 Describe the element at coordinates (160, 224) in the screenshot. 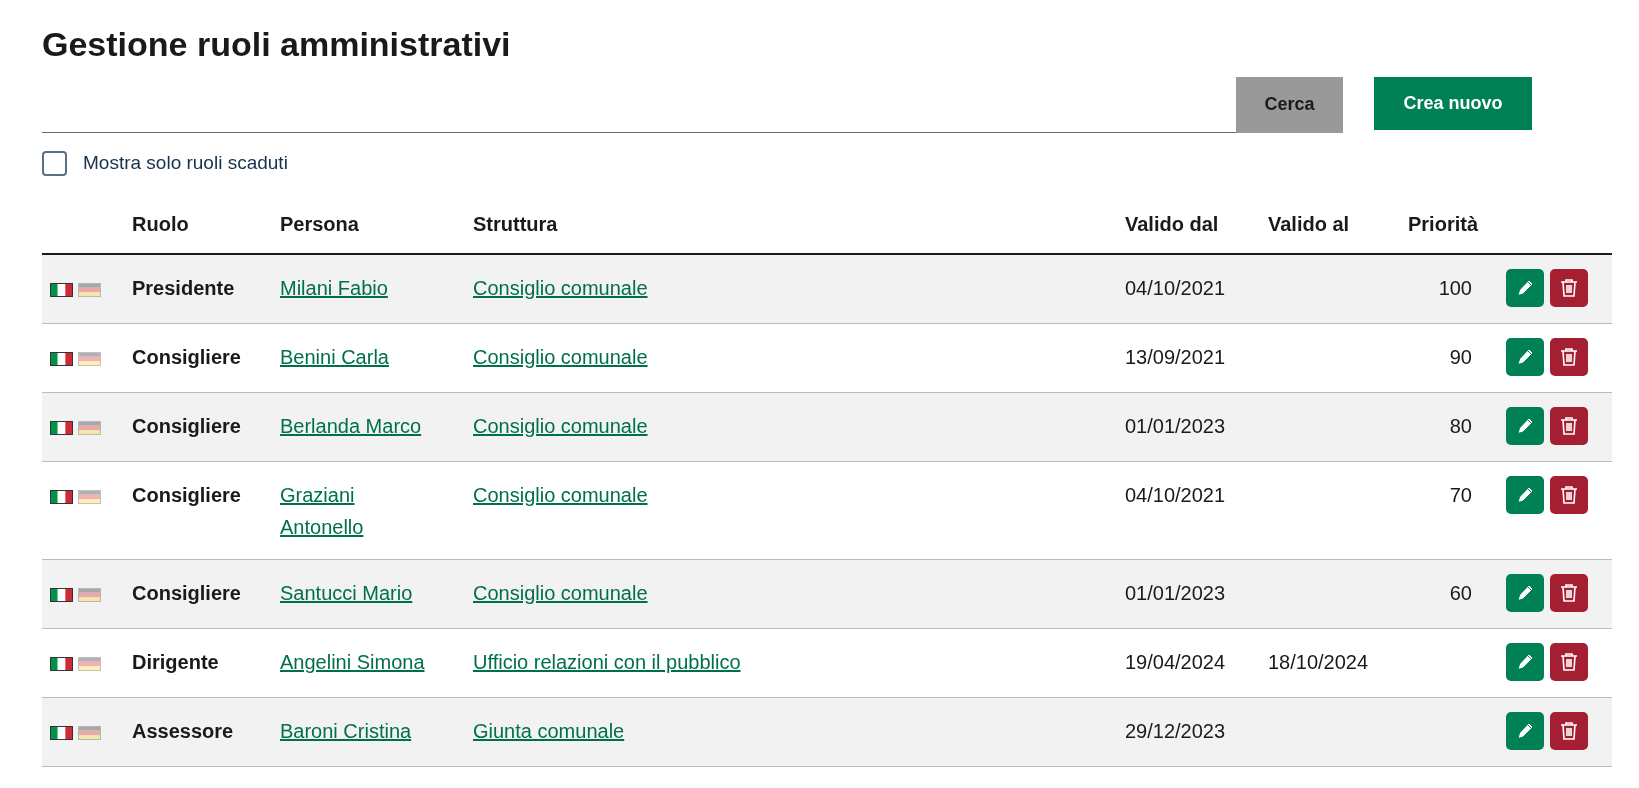

I see `column-header: Ruolo` at that location.